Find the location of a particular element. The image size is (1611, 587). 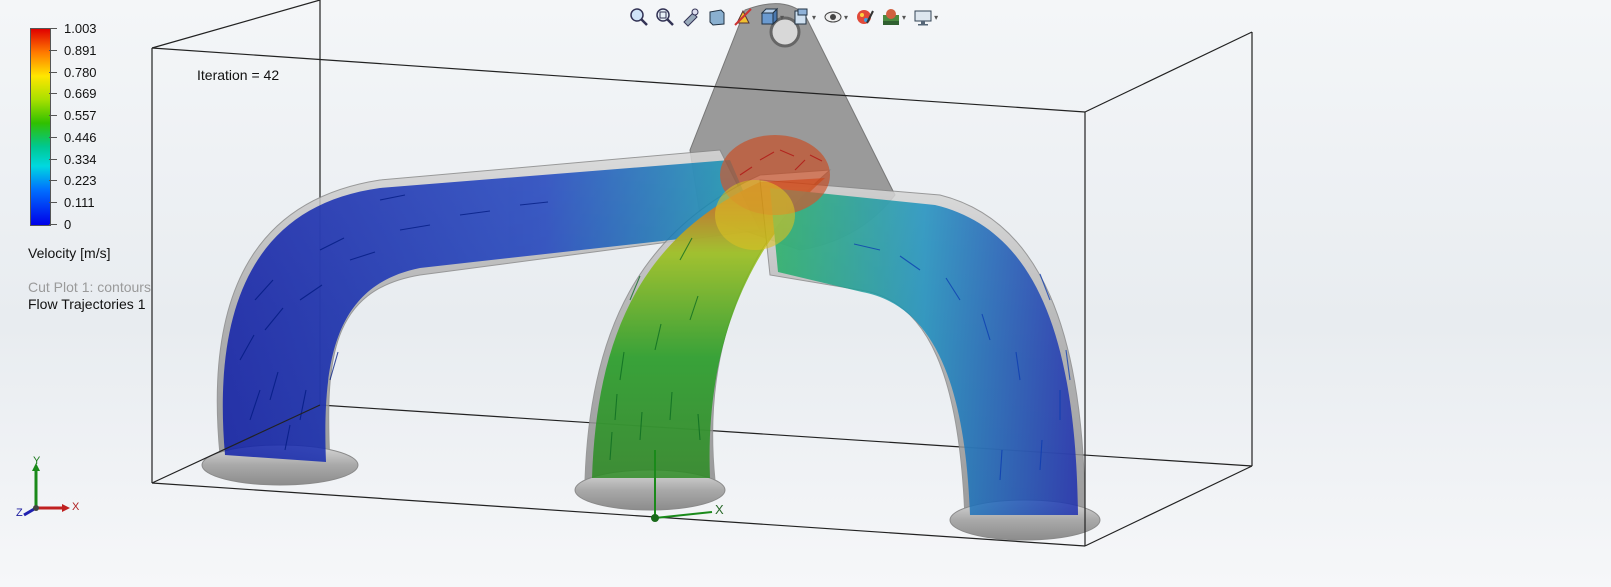

zoom-to-fit-icon is located at coordinates (639, 17).